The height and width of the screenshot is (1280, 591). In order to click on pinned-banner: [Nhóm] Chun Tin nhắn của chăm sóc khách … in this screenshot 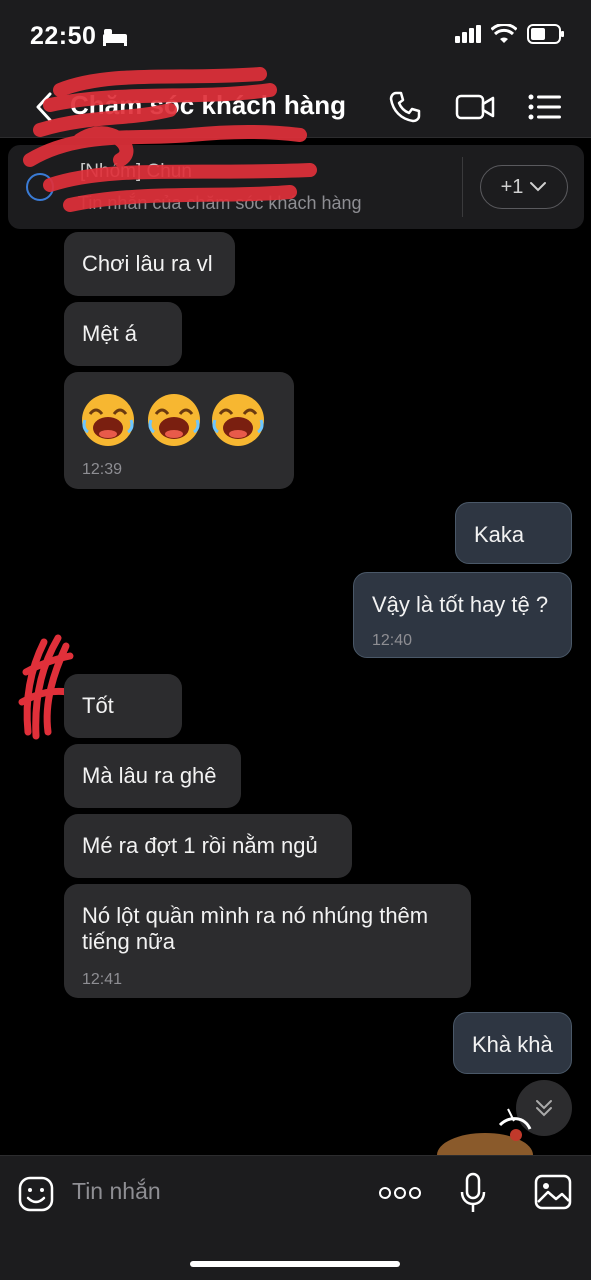, I will do `click(296, 187)`.